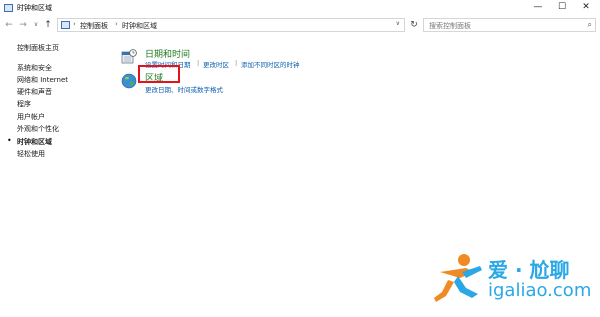 This screenshot has height=317, width=600. What do you see at coordinates (31, 154) in the screenshot?
I see `sidebar-item-ease-of-access: 轻松使用` at bounding box center [31, 154].